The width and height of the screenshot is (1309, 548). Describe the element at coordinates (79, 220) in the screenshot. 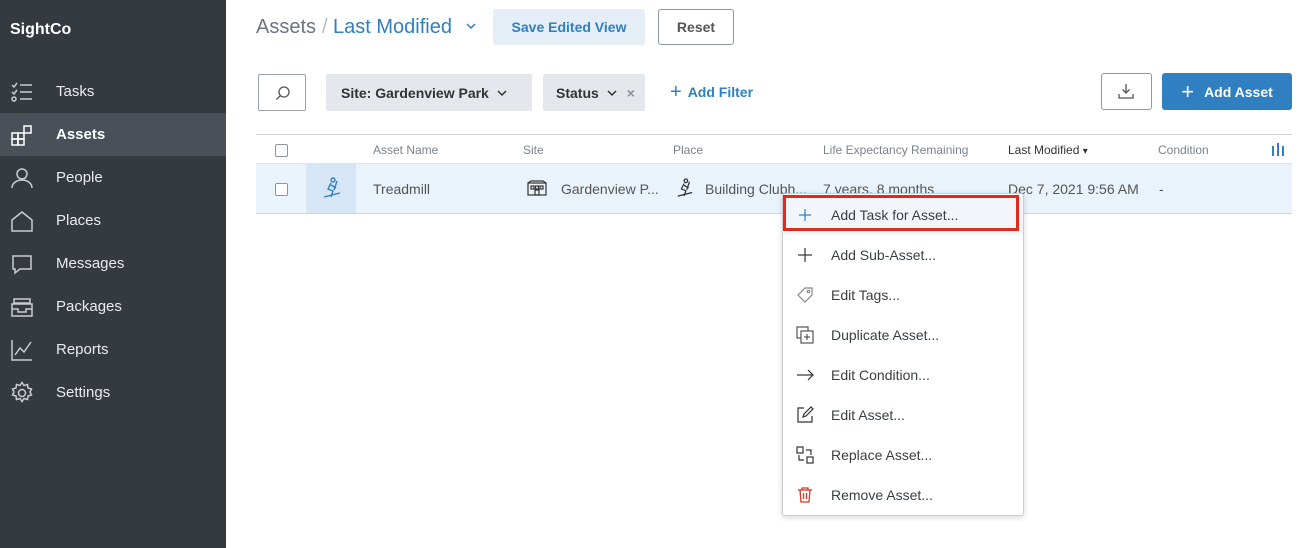

I see `sidebar-item-label: Places` at that location.